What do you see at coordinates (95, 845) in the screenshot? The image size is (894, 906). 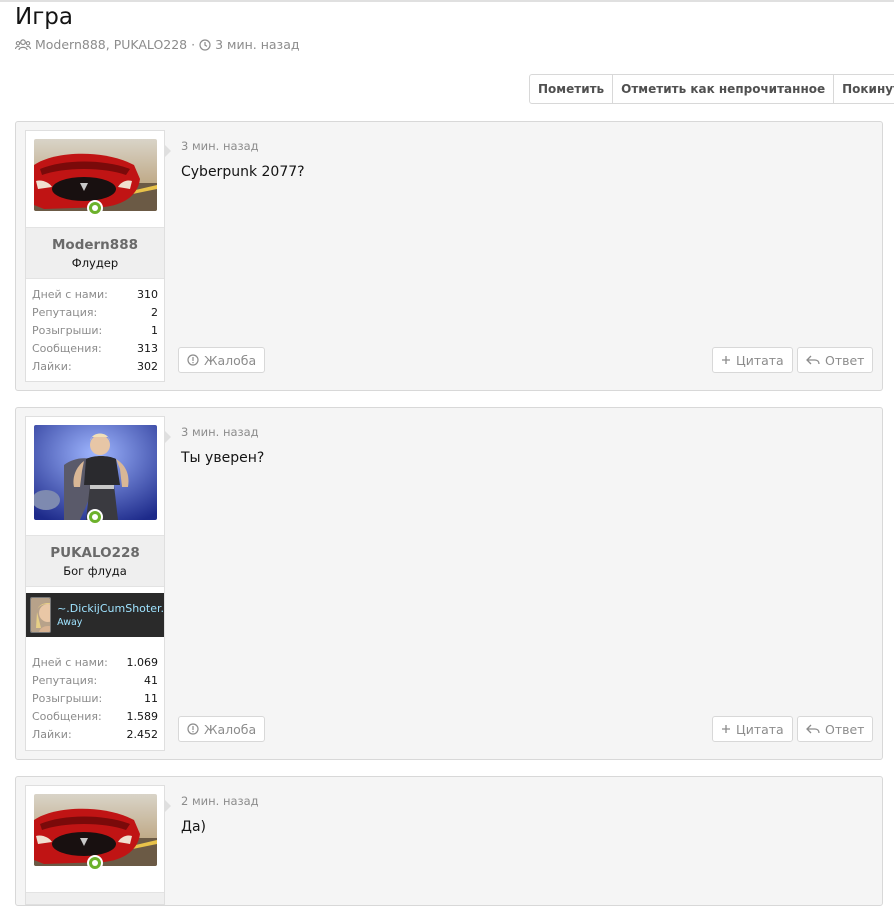 I see `user-card` at bounding box center [95, 845].